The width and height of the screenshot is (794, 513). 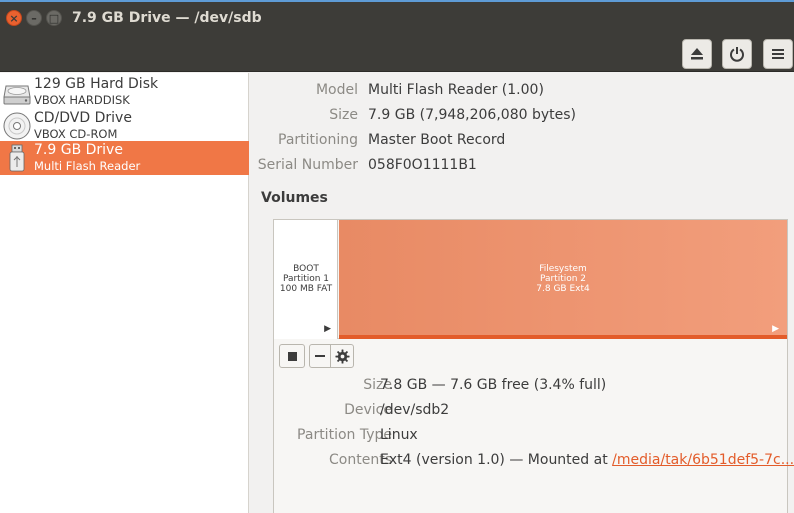 I want to click on usage-bar, so click(x=563, y=337).